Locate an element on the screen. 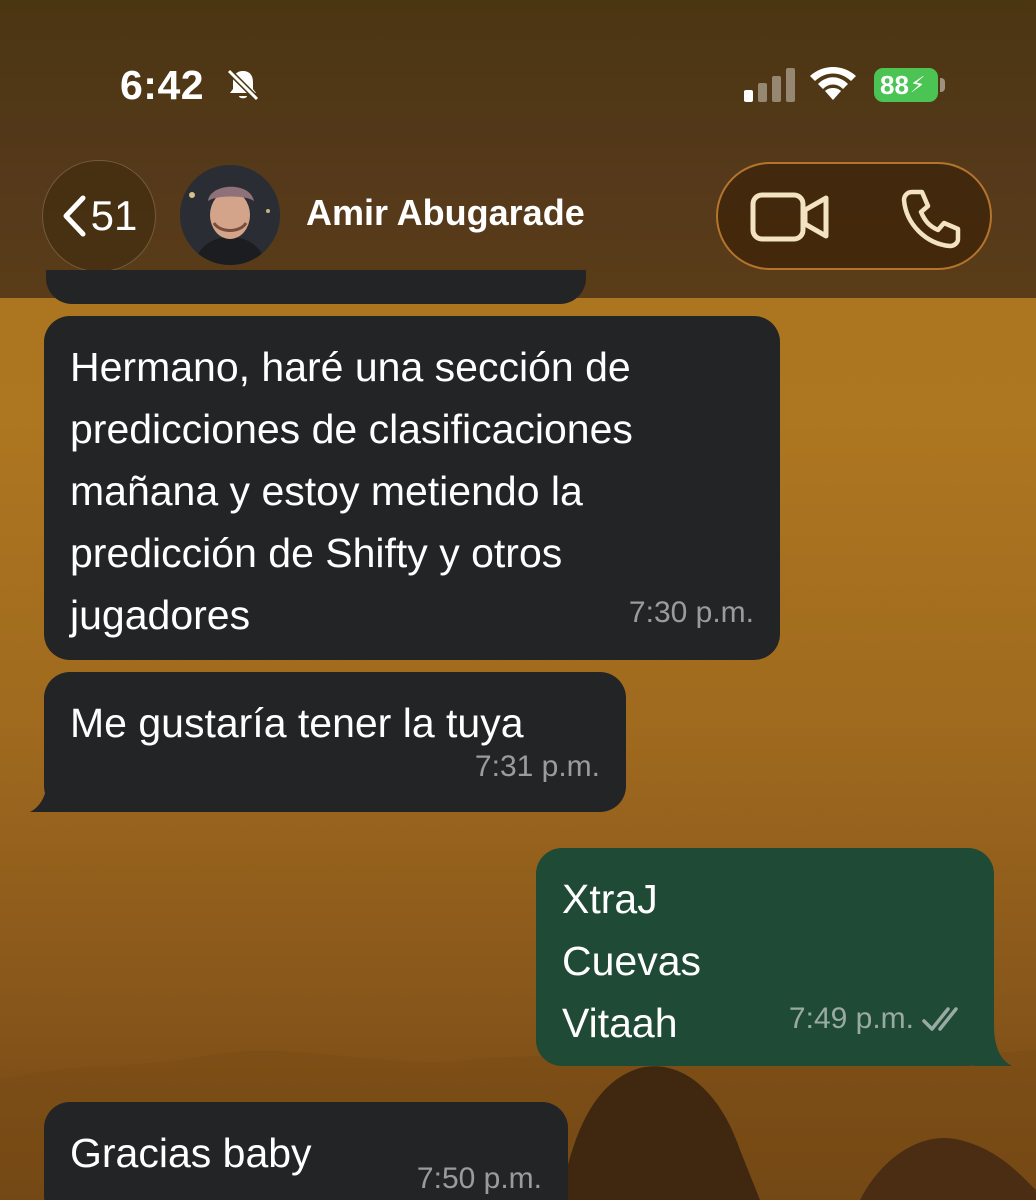  battery-level: 88 is located at coordinates (894, 84).